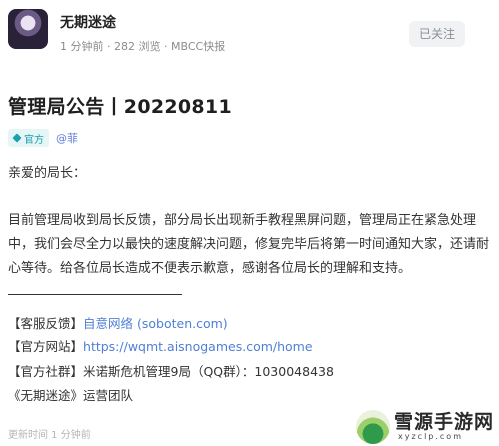  I want to click on official-tag: 官方, so click(28, 138).